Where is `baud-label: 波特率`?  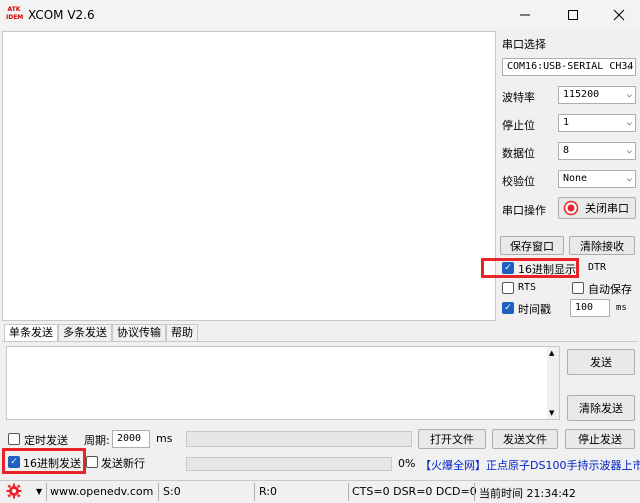 baud-label: 波特率 is located at coordinates (518, 97).